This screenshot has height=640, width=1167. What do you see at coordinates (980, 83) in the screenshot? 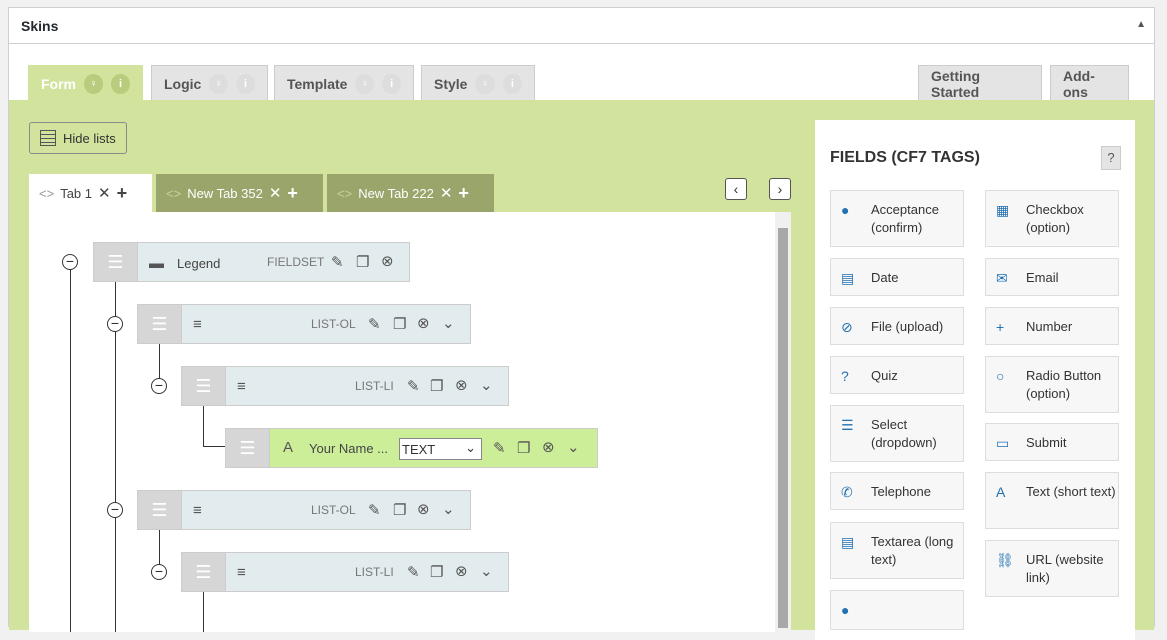
I see `tab-getting-started: Getting Started` at bounding box center [980, 83].